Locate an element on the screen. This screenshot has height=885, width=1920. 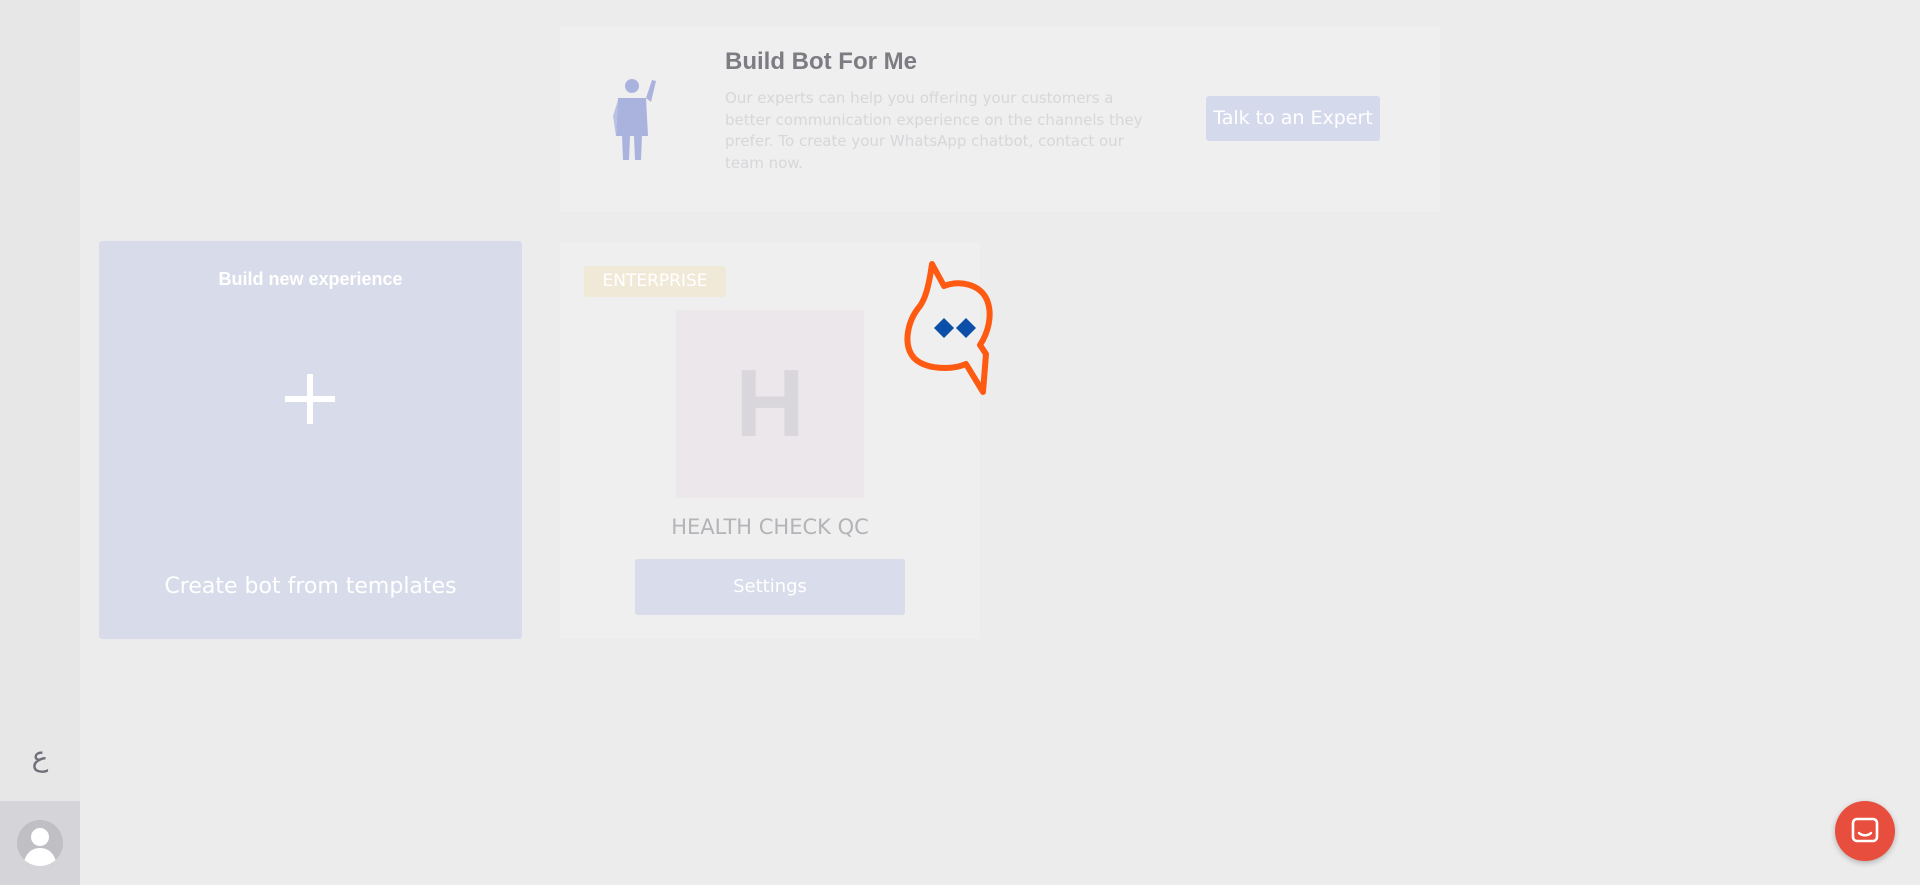
create-card-title: Build new experience is located at coordinates (310, 279).